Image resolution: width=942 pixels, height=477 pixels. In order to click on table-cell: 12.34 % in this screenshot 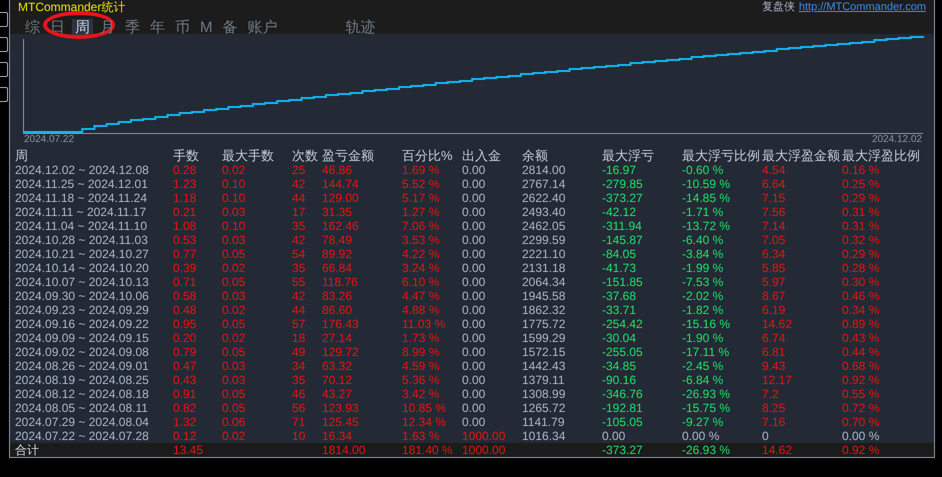, I will do `click(424, 422)`.